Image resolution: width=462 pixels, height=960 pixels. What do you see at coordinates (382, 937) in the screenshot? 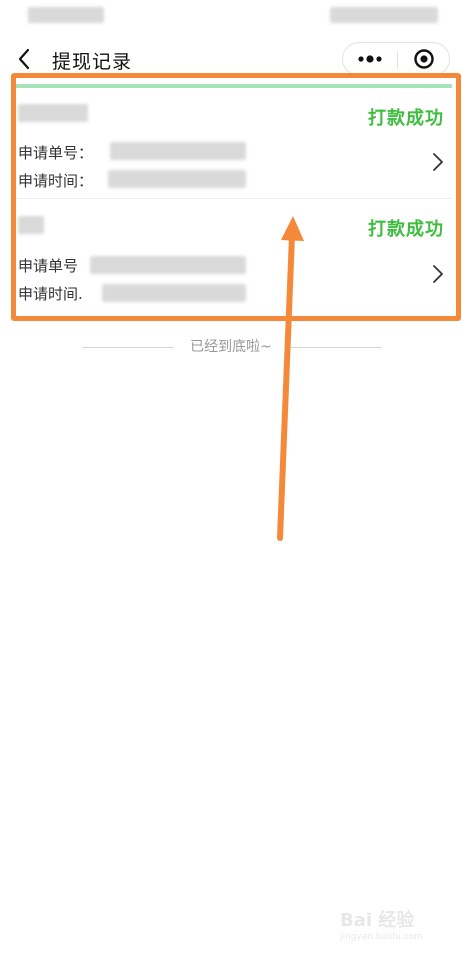
I see `watermark-url: jingyan.baidu.com` at bounding box center [382, 937].